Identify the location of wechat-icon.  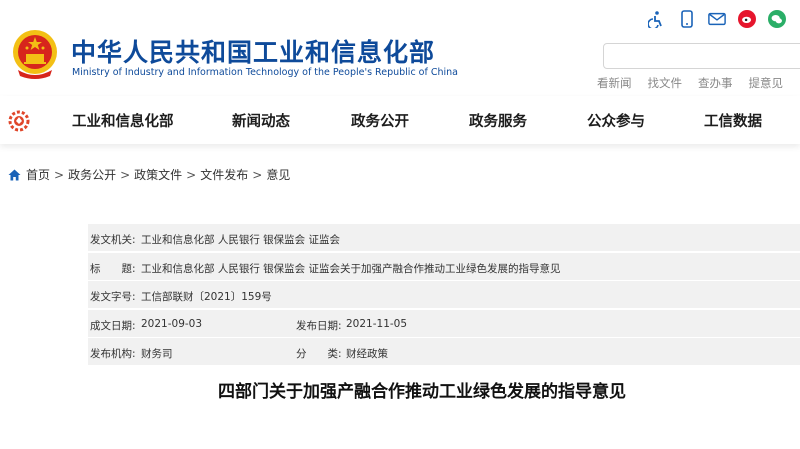
(777, 19).